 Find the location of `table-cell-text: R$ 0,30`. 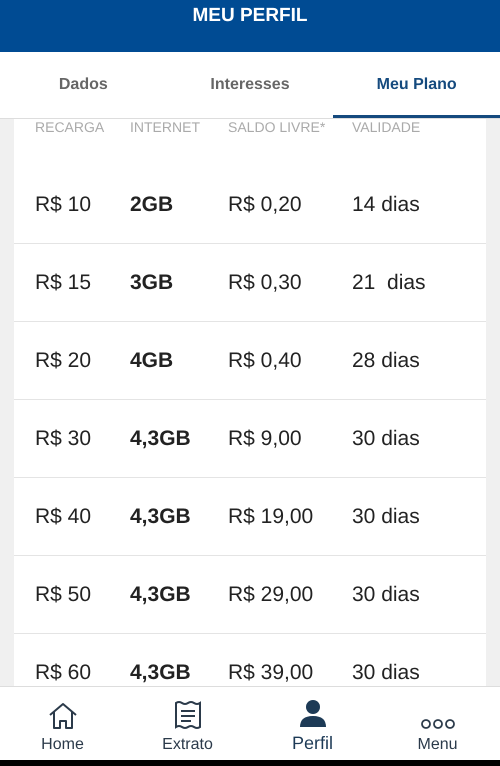

table-cell-text: R$ 0,30 is located at coordinates (265, 282).